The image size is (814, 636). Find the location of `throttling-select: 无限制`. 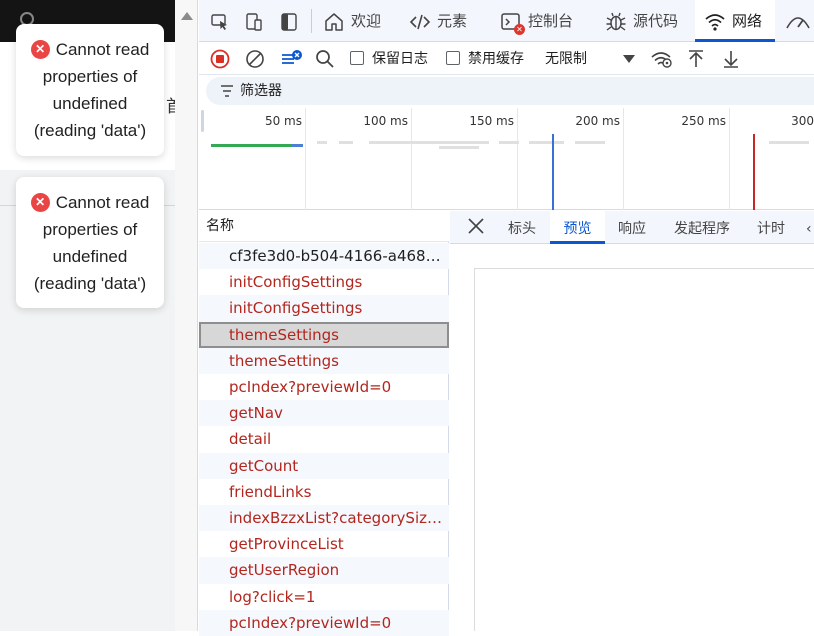

throttling-select: 无限制 is located at coordinates (566, 59).